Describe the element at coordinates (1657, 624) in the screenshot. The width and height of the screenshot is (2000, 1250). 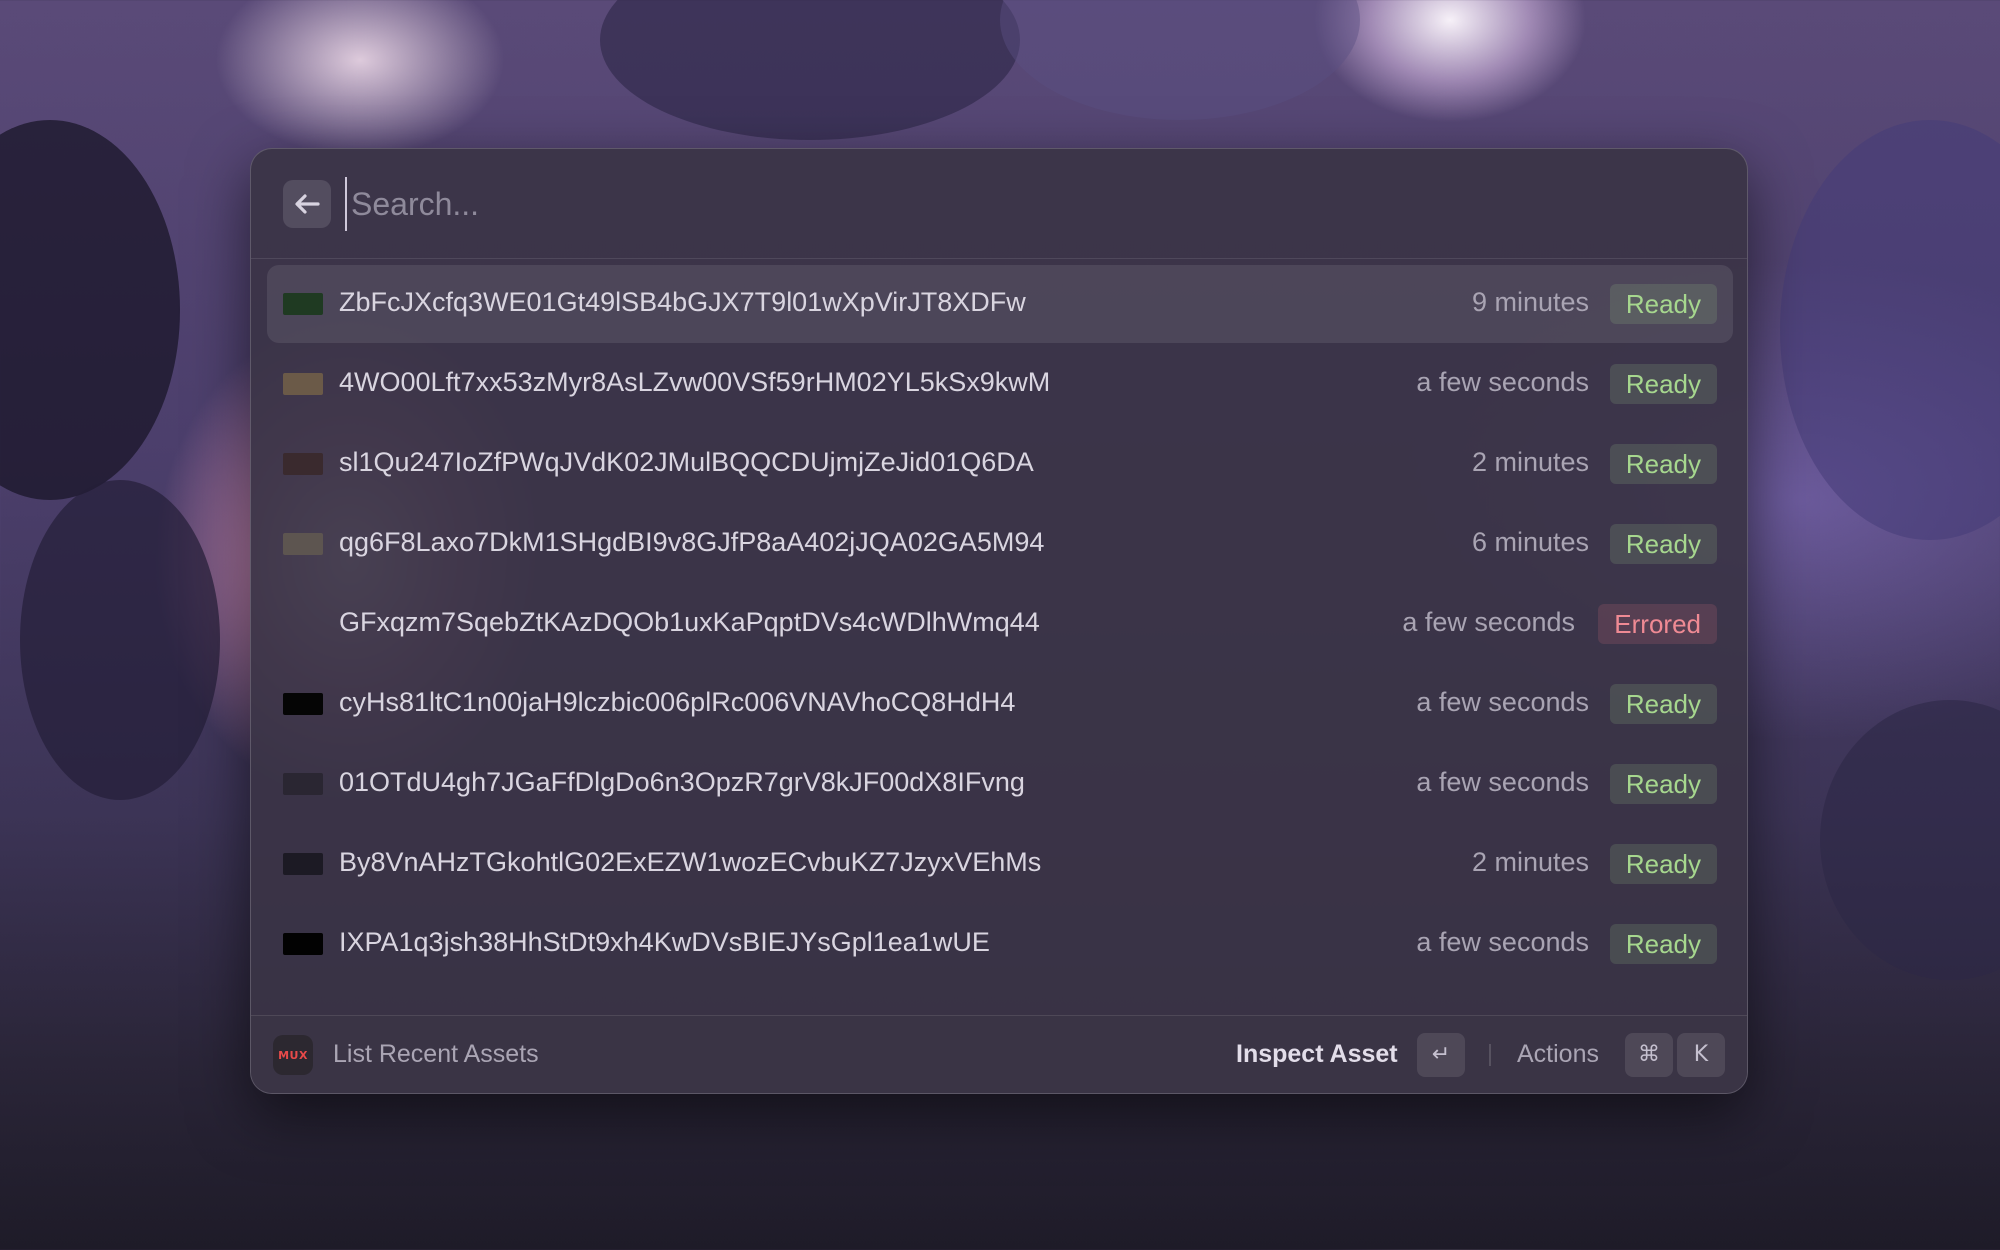
I see `status-badge: Errored` at that location.